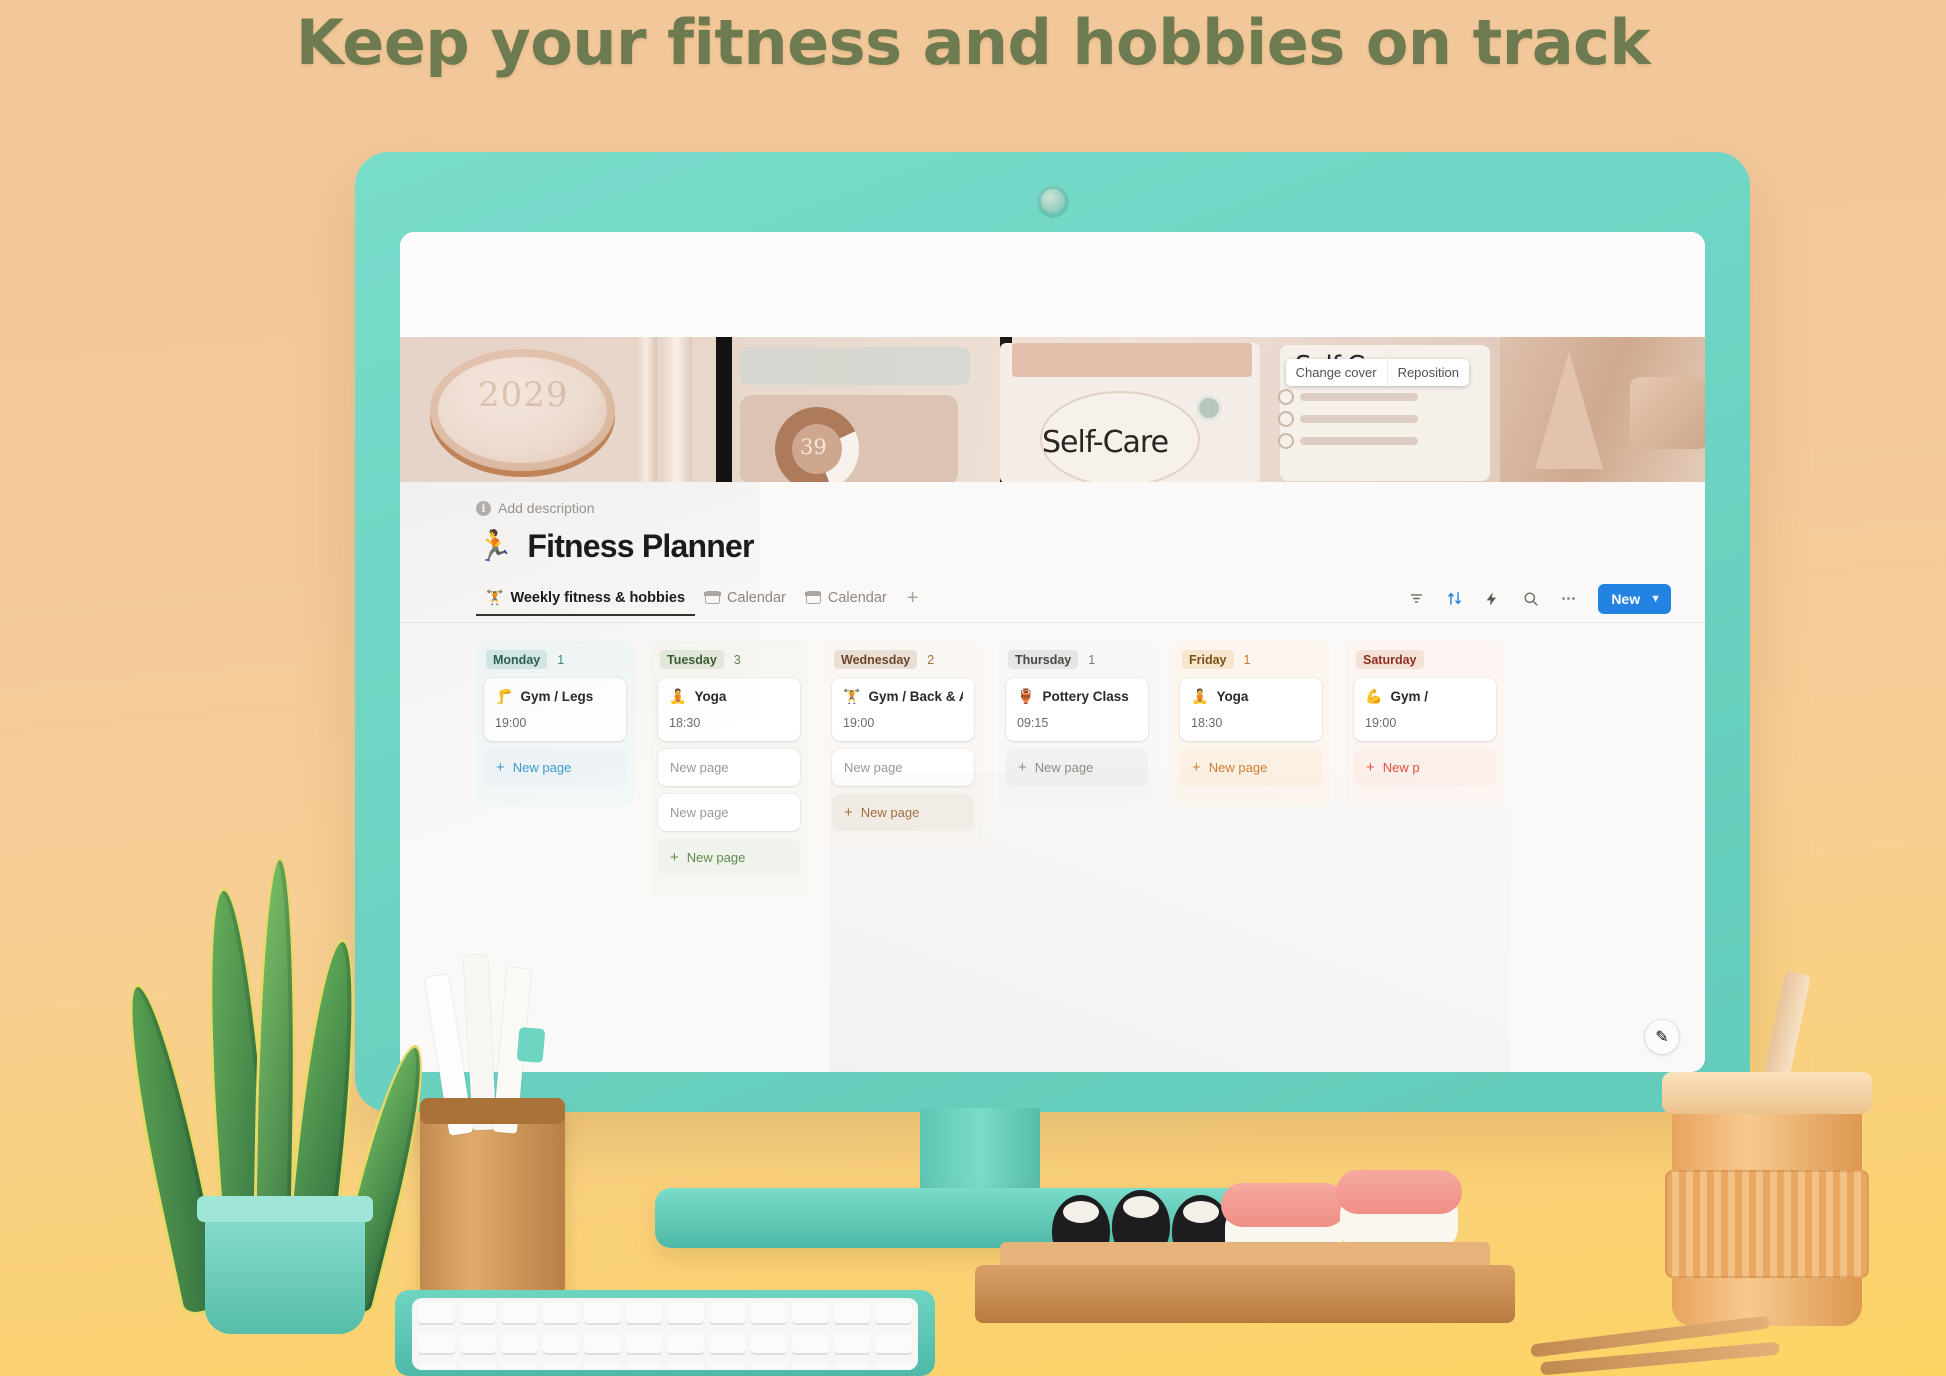 Image resolution: width=1946 pixels, height=1376 pixels. Describe the element at coordinates (876, 659) in the screenshot. I see `day-chip: Wednesday` at that location.